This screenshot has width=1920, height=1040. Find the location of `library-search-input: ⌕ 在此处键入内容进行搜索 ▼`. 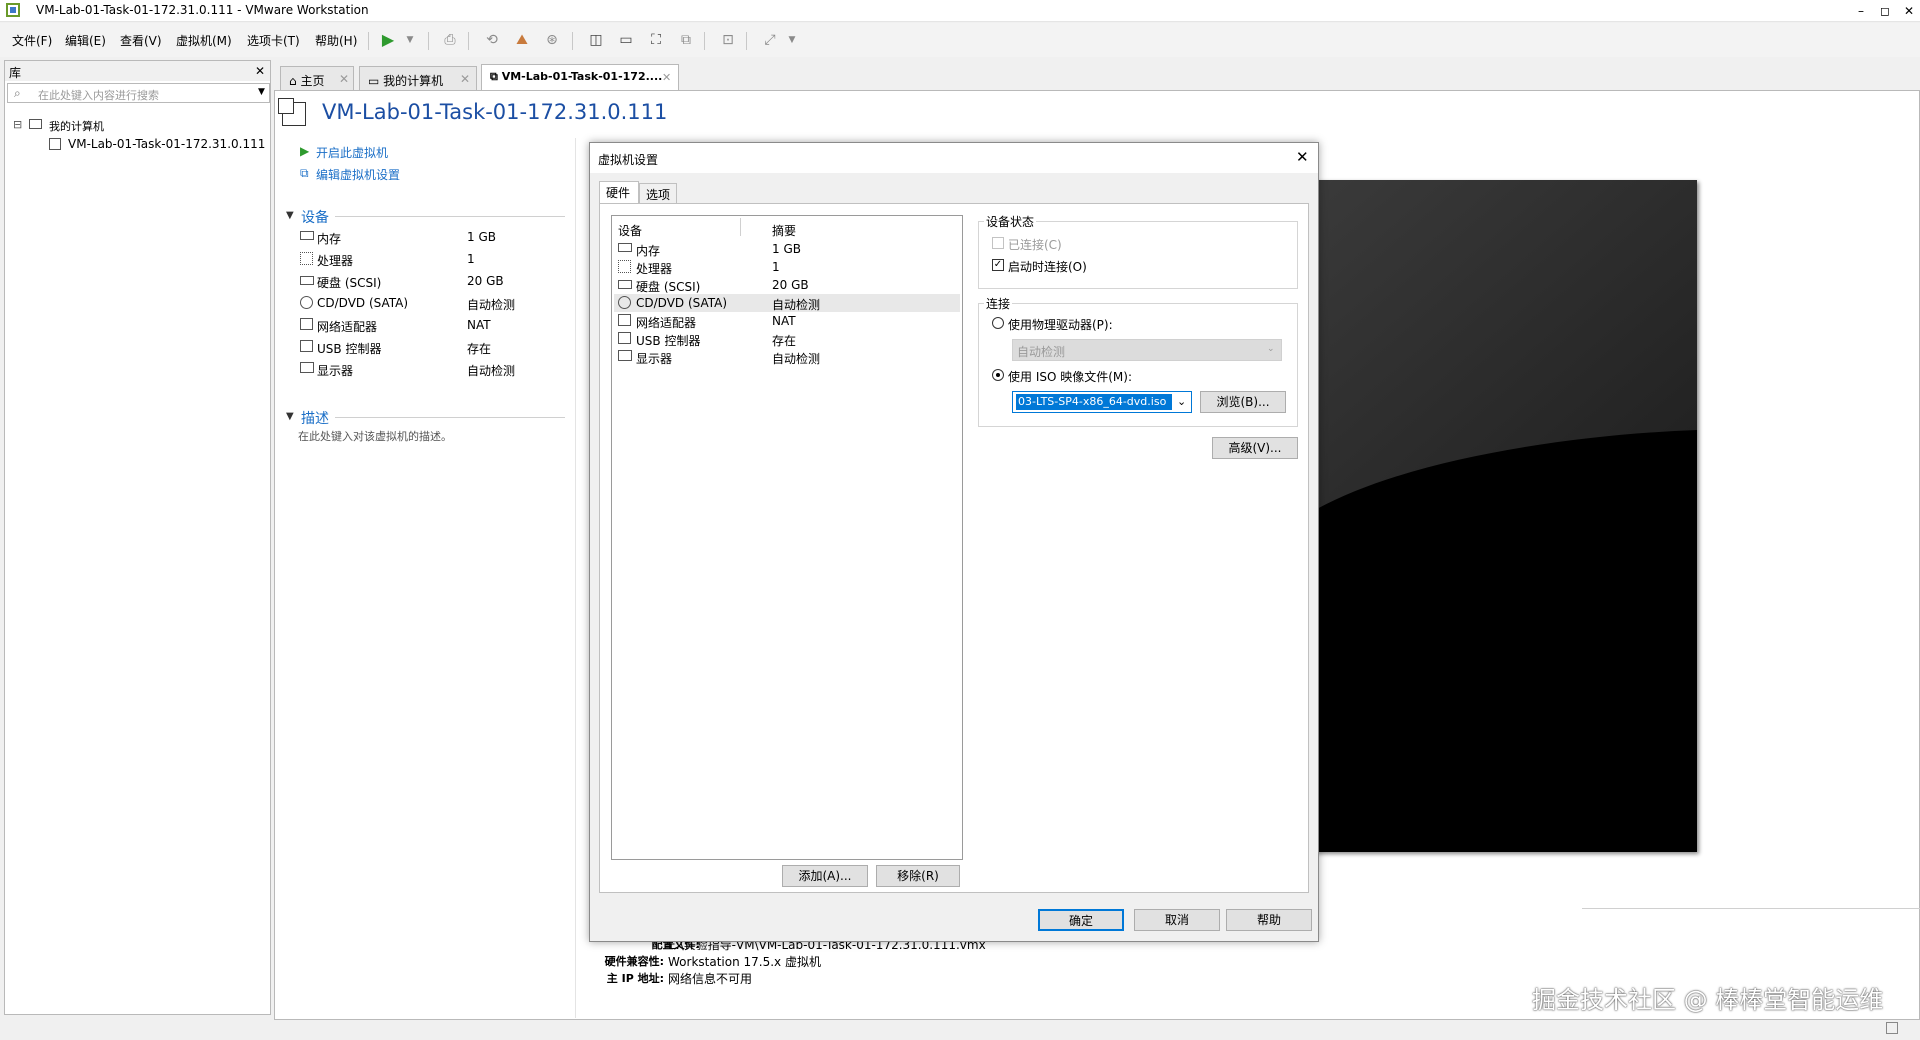

library-search-input: ⌕ 在此处键入内容进行搜索 ▼ is located at coordinates (138, 93).